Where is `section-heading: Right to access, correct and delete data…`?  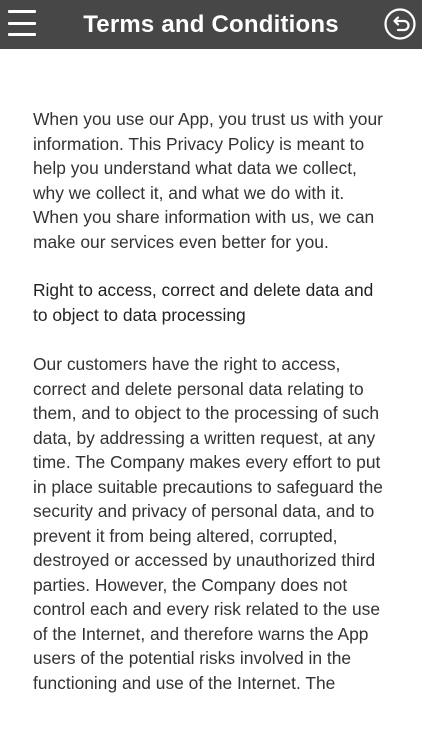 section-heading: Right to access, correct and delete data… is located at coordinates (203, 302).